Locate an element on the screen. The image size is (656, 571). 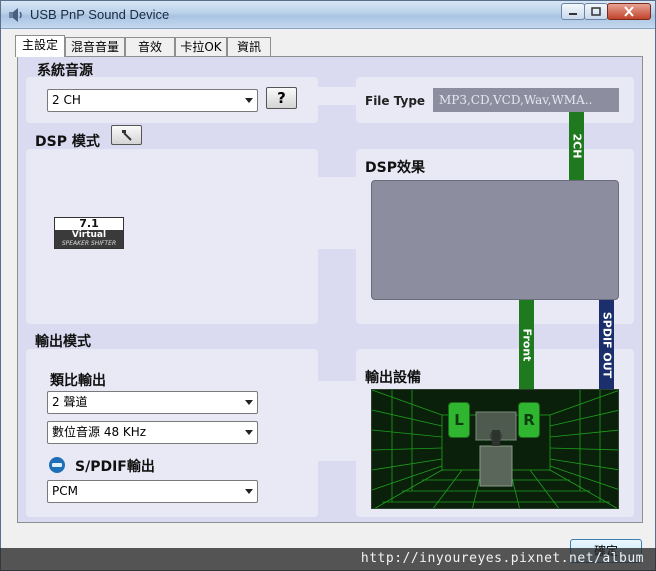
logo-line-1: 7.1 is located at coordinates (89, 223).